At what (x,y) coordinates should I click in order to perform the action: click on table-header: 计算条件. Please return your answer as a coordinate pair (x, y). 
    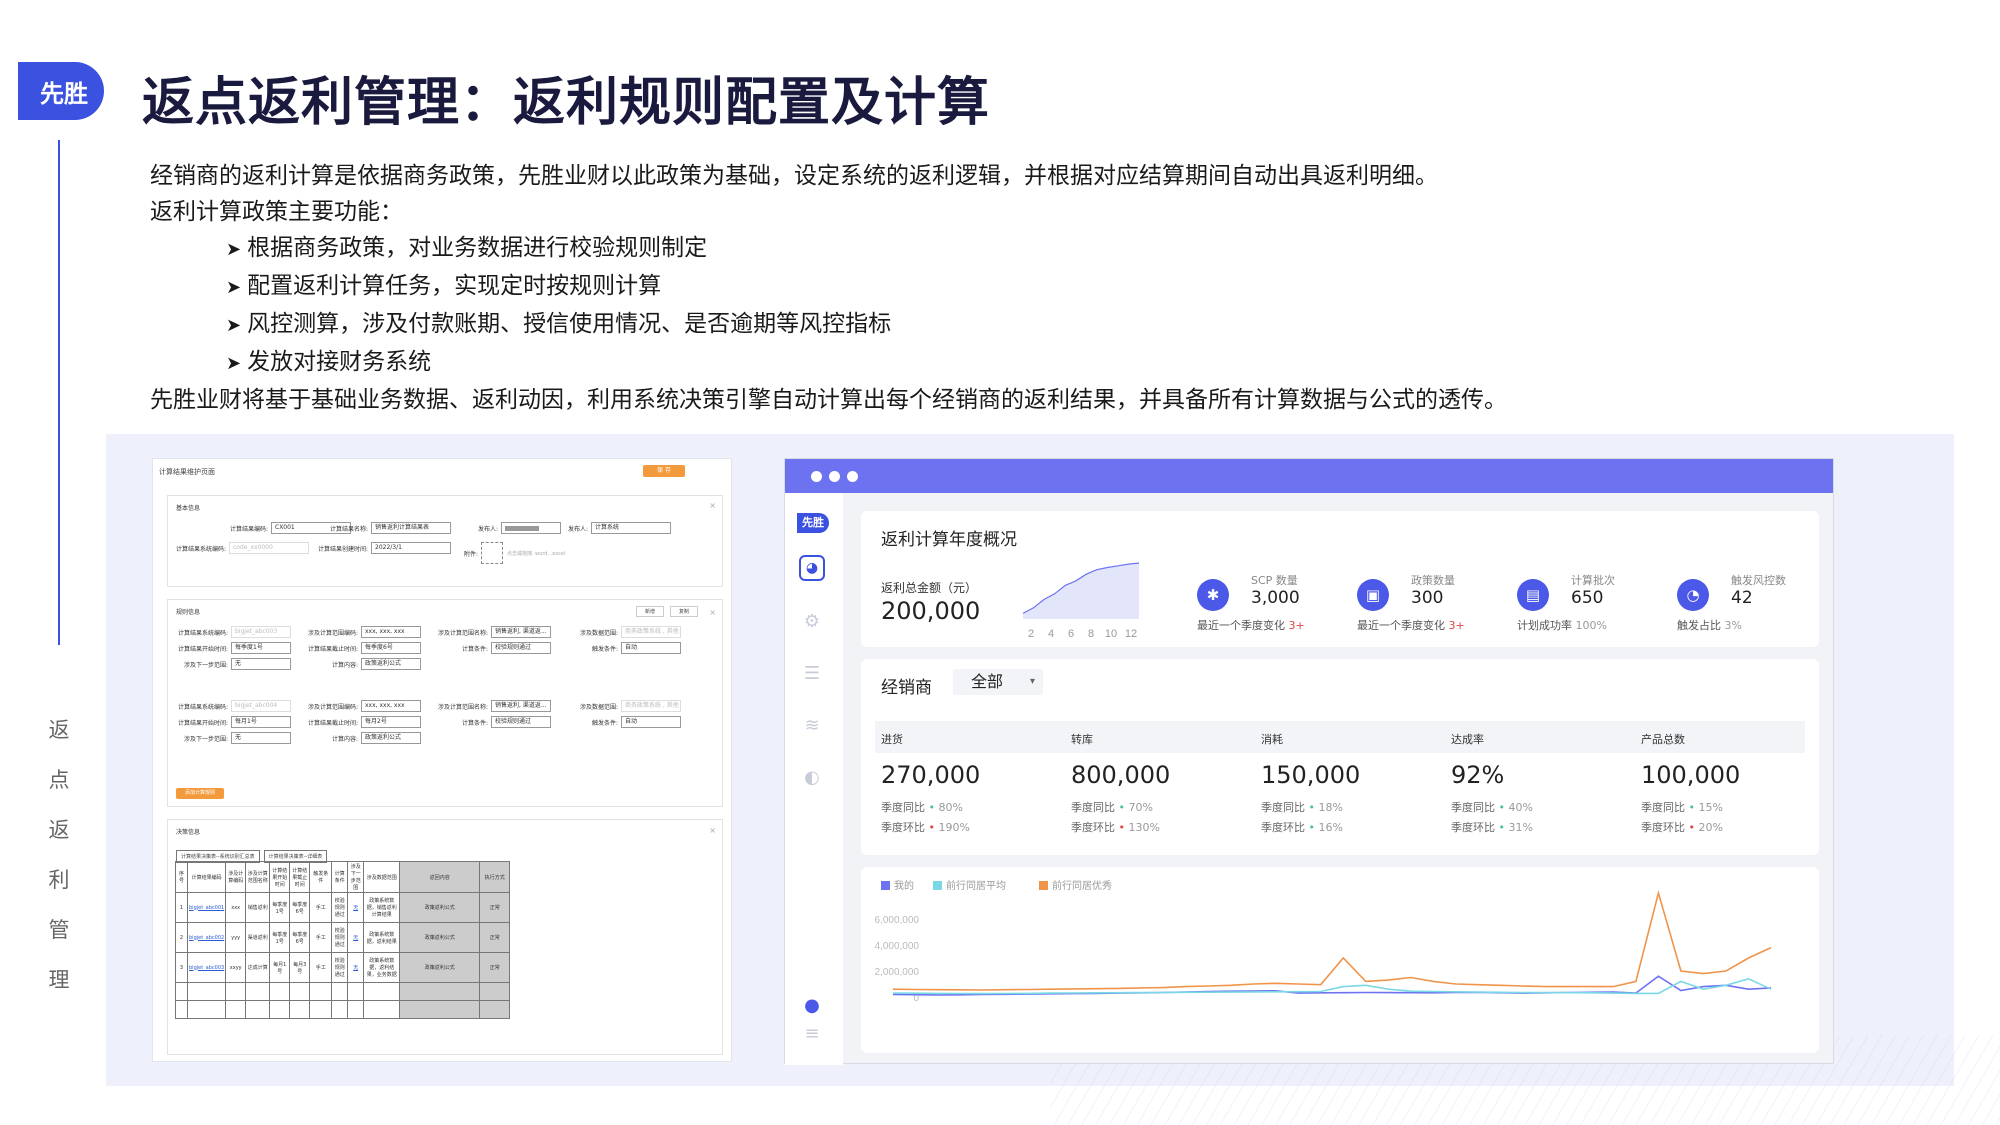
    Looking at the image, I should click on (340, 877).